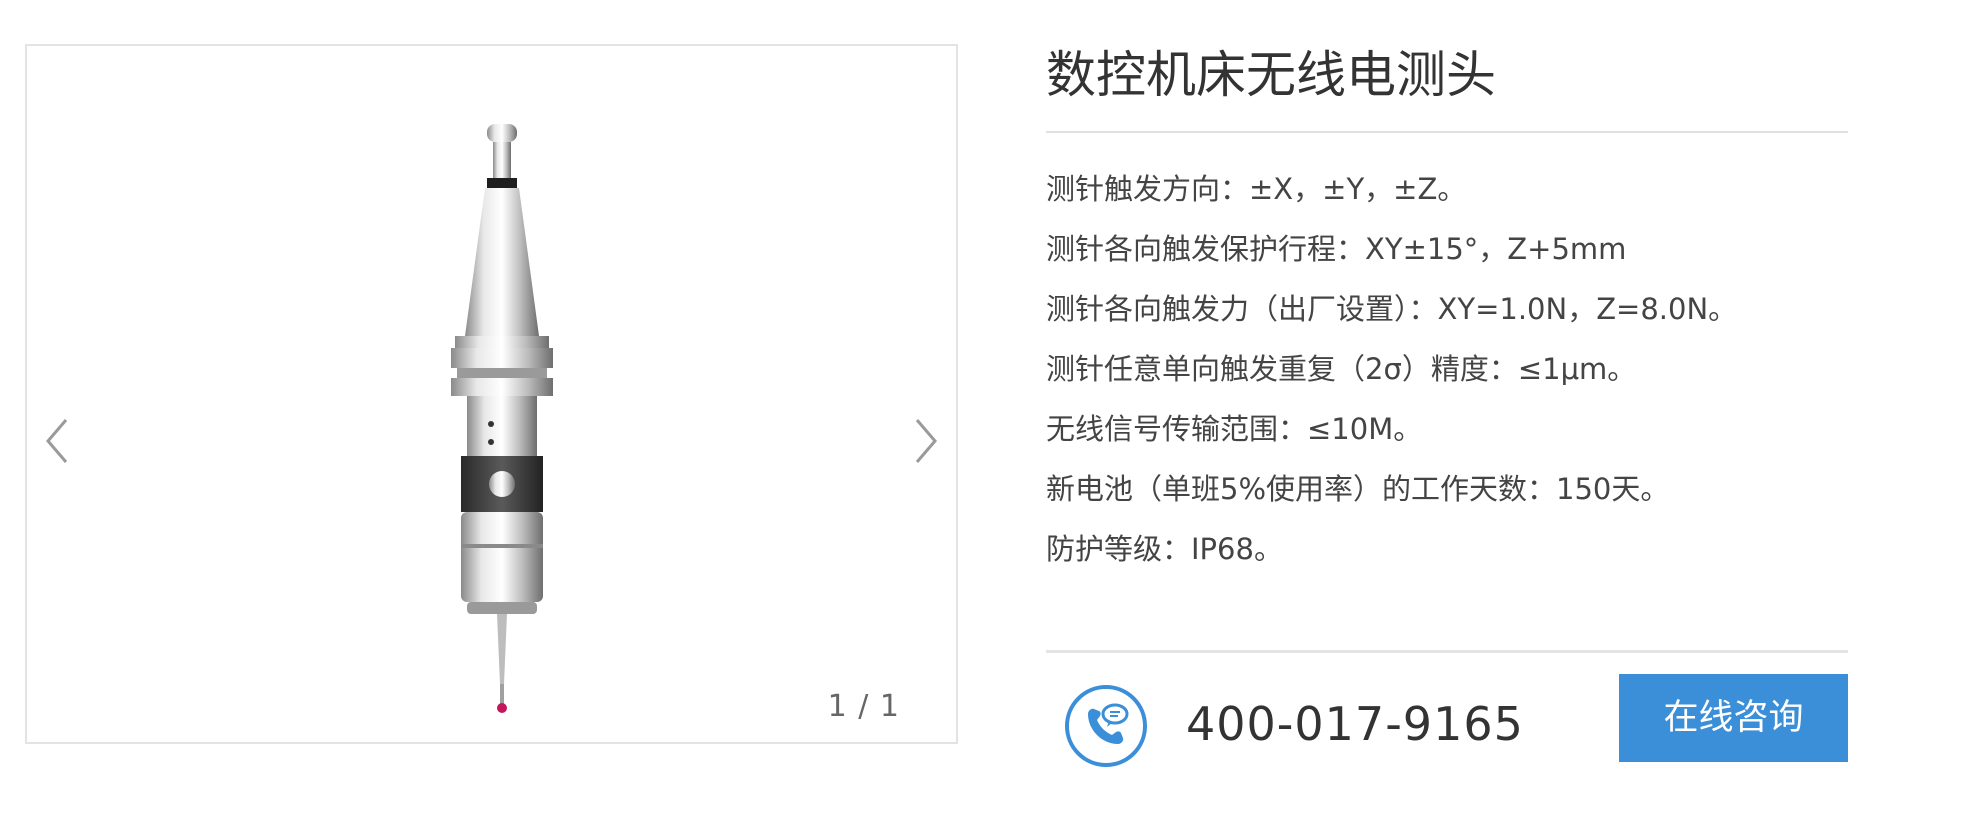  Describe the element at coordinates (1447, 132) in the screenshot. I see `title-divider` at that location.